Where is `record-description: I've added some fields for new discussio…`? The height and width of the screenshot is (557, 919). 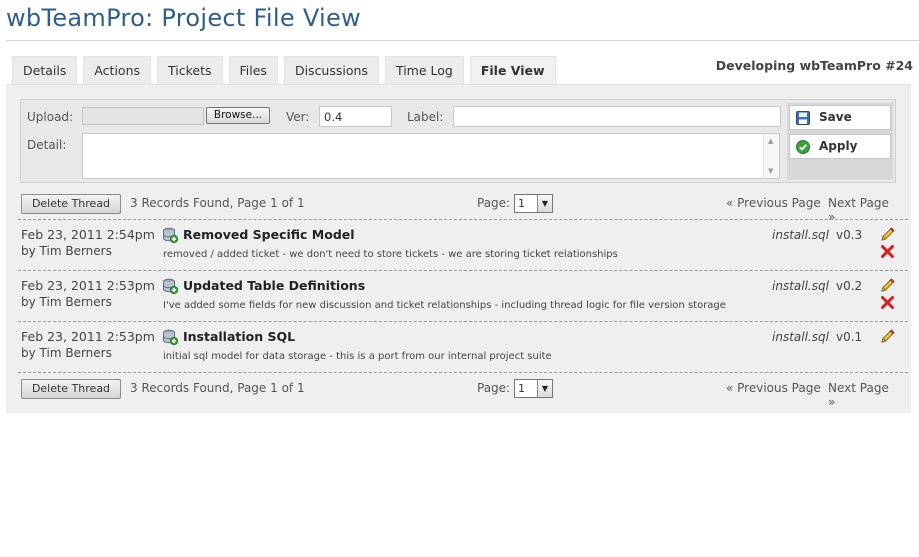 record-description: I've added some fields for new discussio… is located at coordinates (444, 305).